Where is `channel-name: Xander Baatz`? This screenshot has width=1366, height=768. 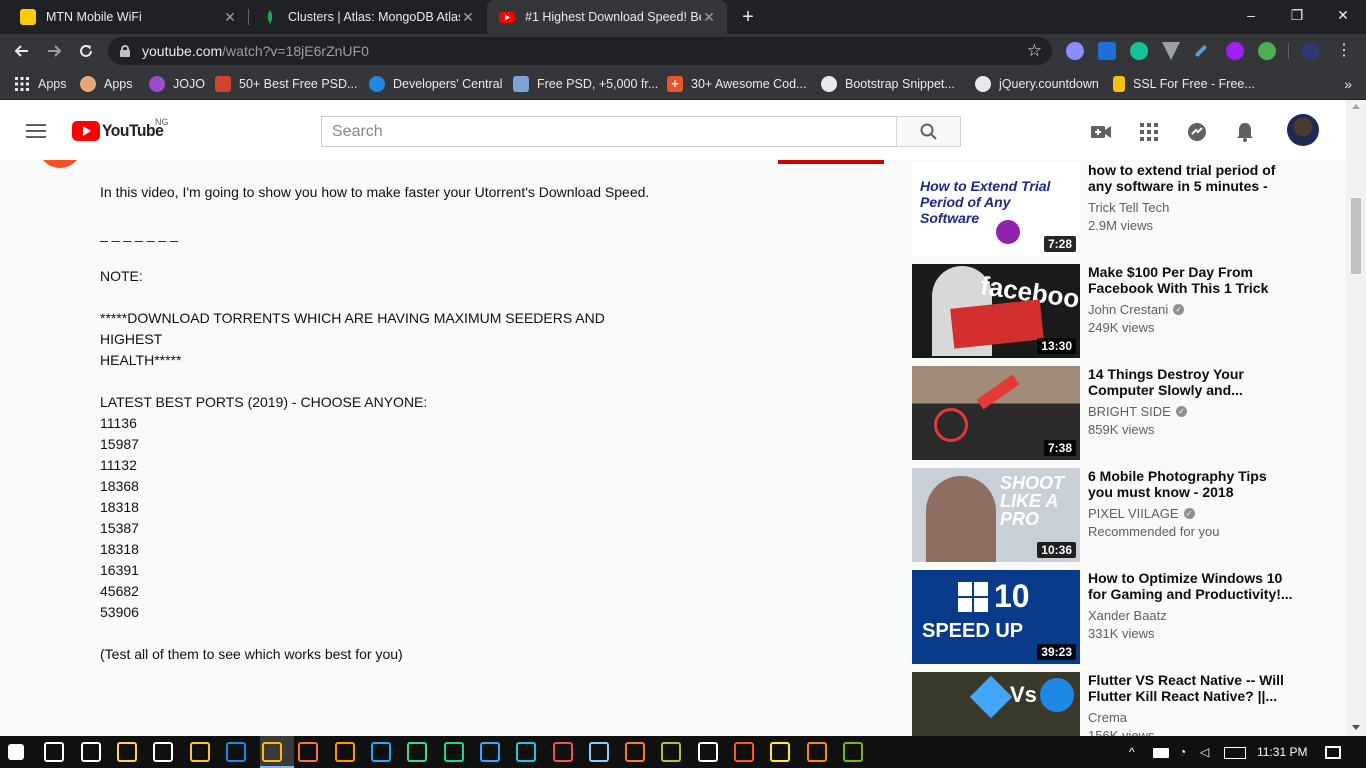 channel-name: Xander Baatz is located at coordinates (1127, 615).